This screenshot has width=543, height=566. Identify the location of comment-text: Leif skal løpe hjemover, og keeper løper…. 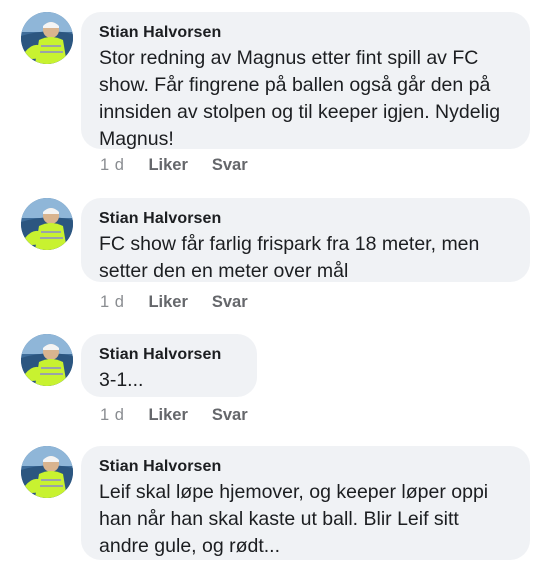
(294, 519).